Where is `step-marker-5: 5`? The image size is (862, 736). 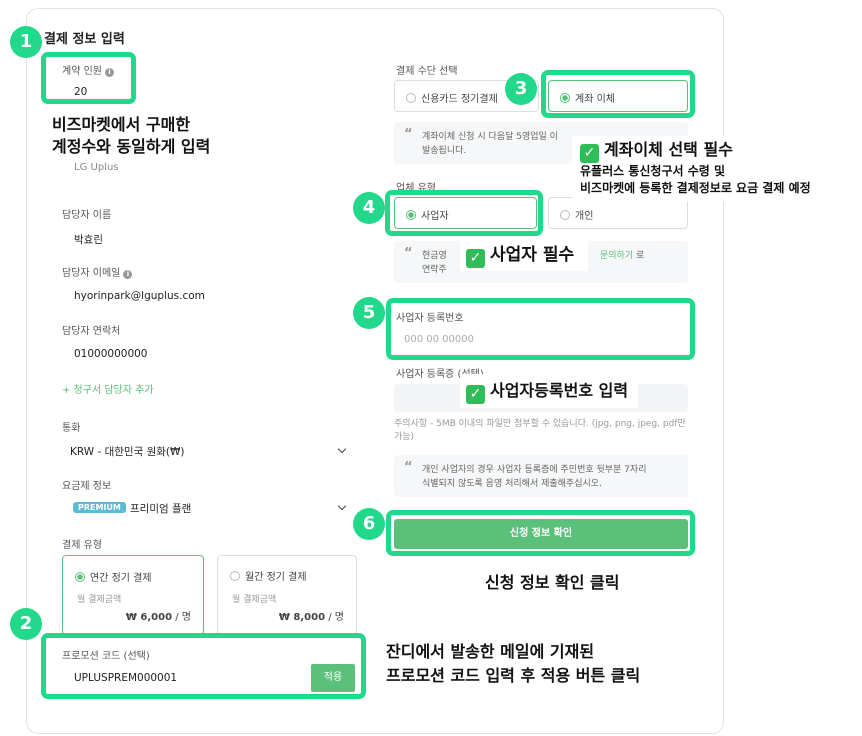
step-marker-5: 5 is located at coordinates (369, 313).